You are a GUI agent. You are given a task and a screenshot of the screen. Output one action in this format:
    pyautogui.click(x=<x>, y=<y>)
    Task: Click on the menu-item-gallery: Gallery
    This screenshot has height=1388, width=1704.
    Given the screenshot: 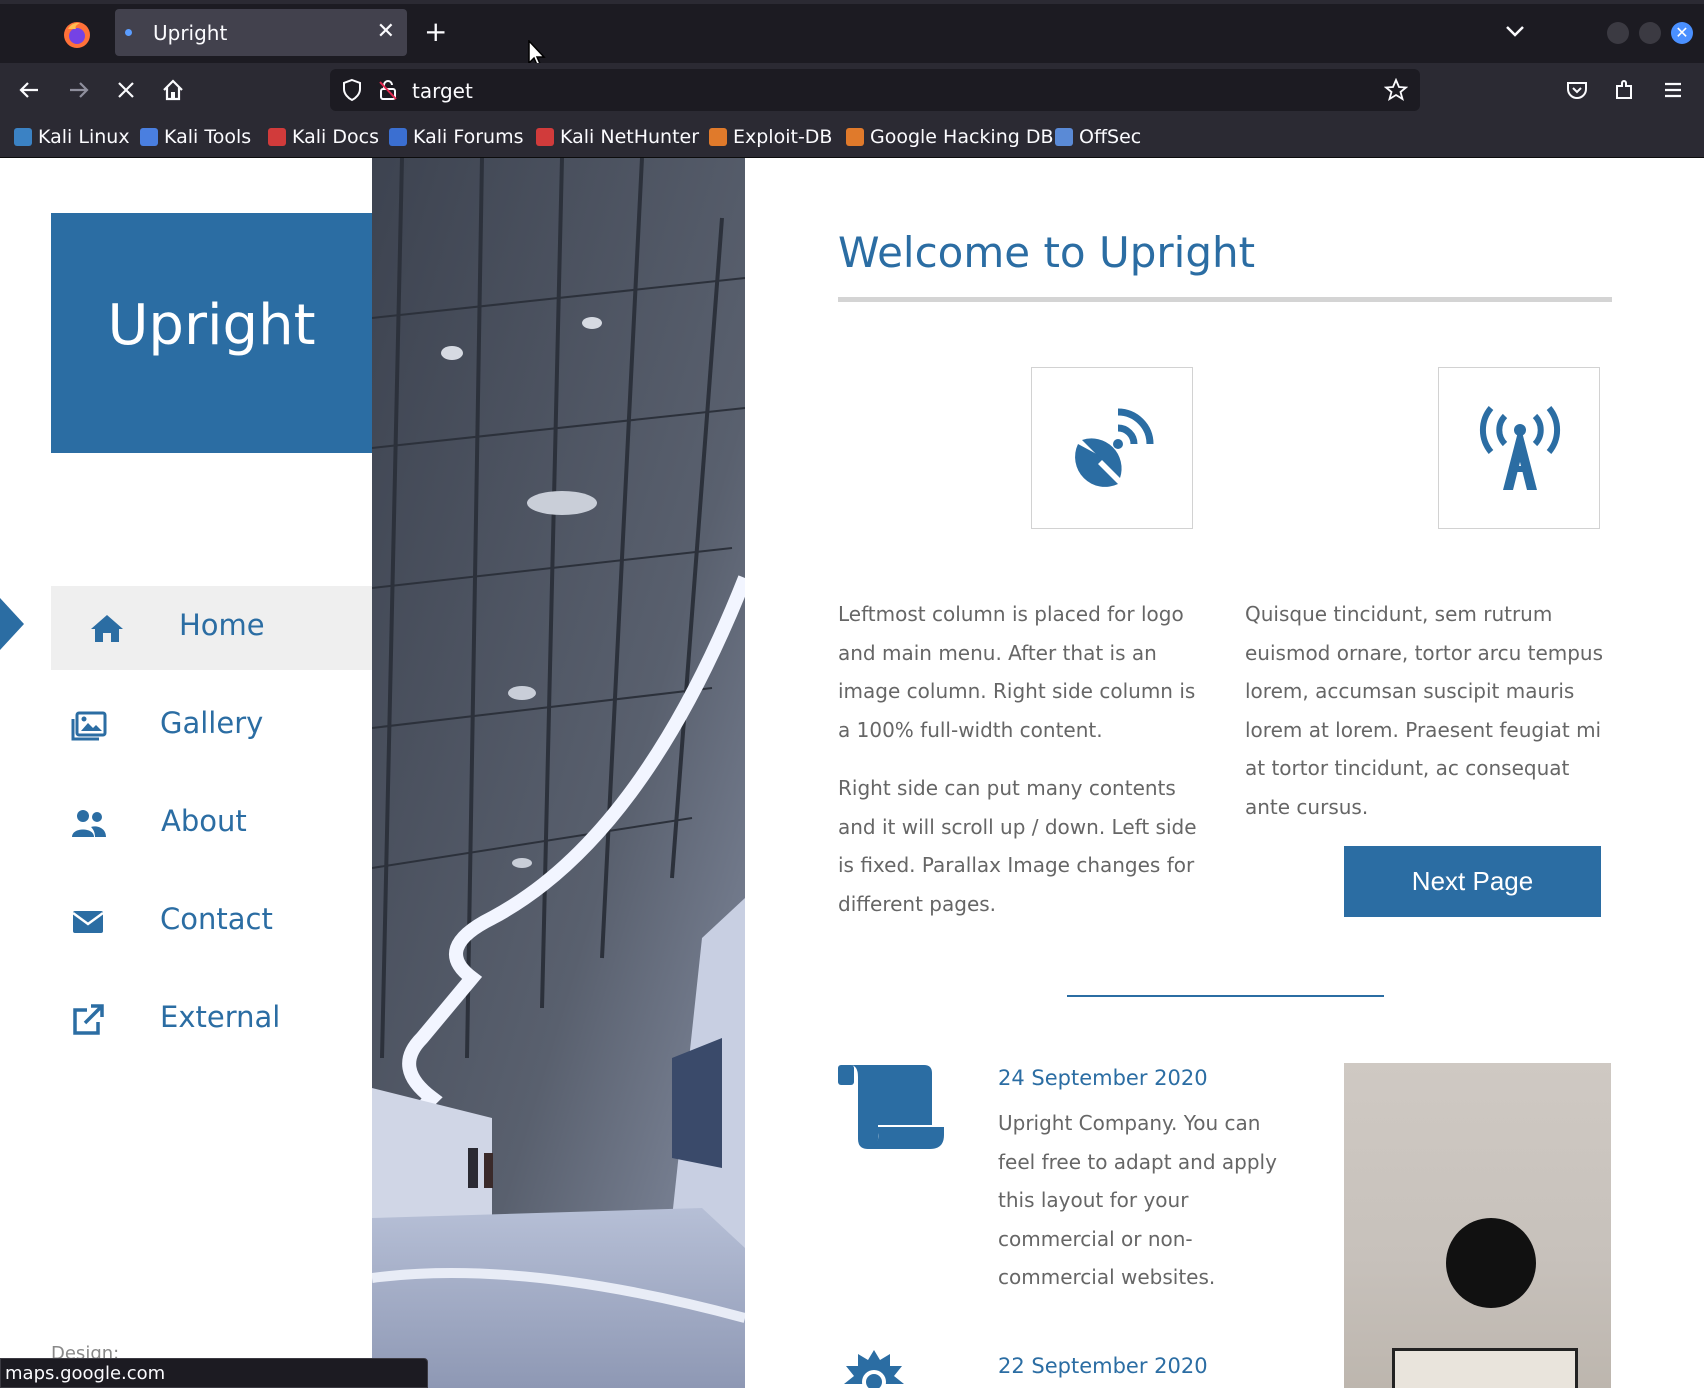 What is the action you would take?
    pyautogui.click(x=211, y=726)
    